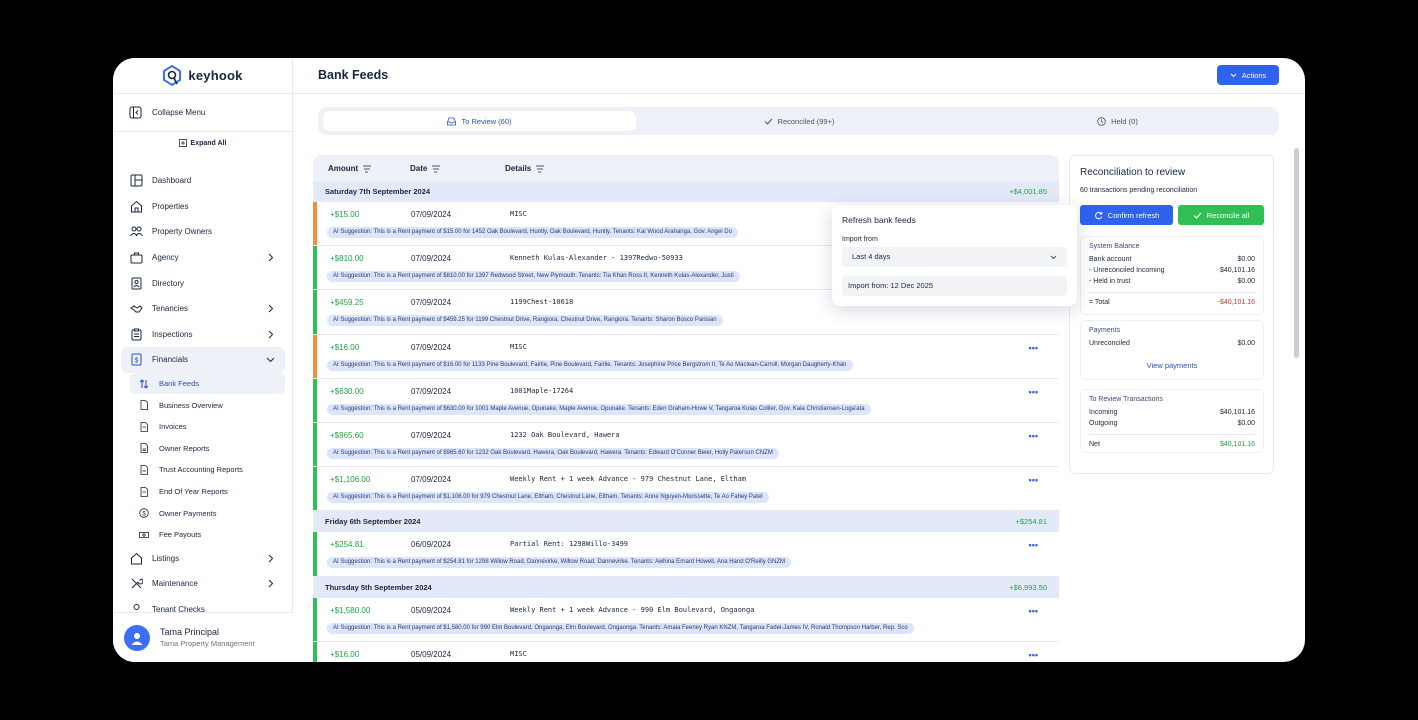 Image resolution: width=1418 pixels, height=720 pixels. What do you see at coordinates (170, 206) in the screenshot?
I see `sidebar-item-label: Properties` at bounding box center [170, 206].